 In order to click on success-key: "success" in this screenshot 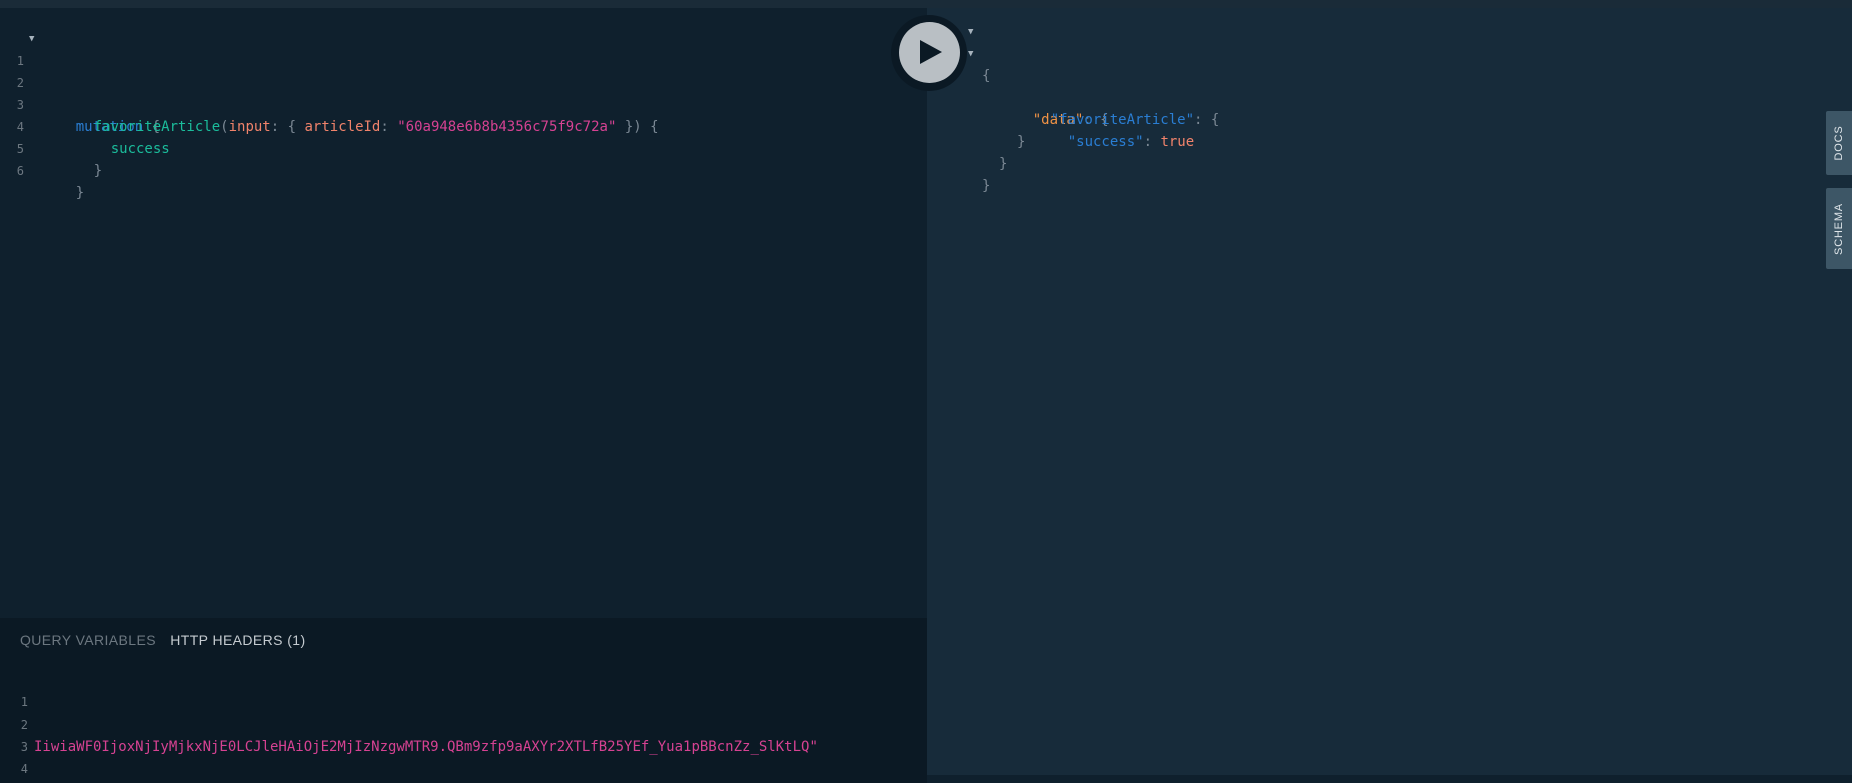, I will do `click(1105, 142)`.